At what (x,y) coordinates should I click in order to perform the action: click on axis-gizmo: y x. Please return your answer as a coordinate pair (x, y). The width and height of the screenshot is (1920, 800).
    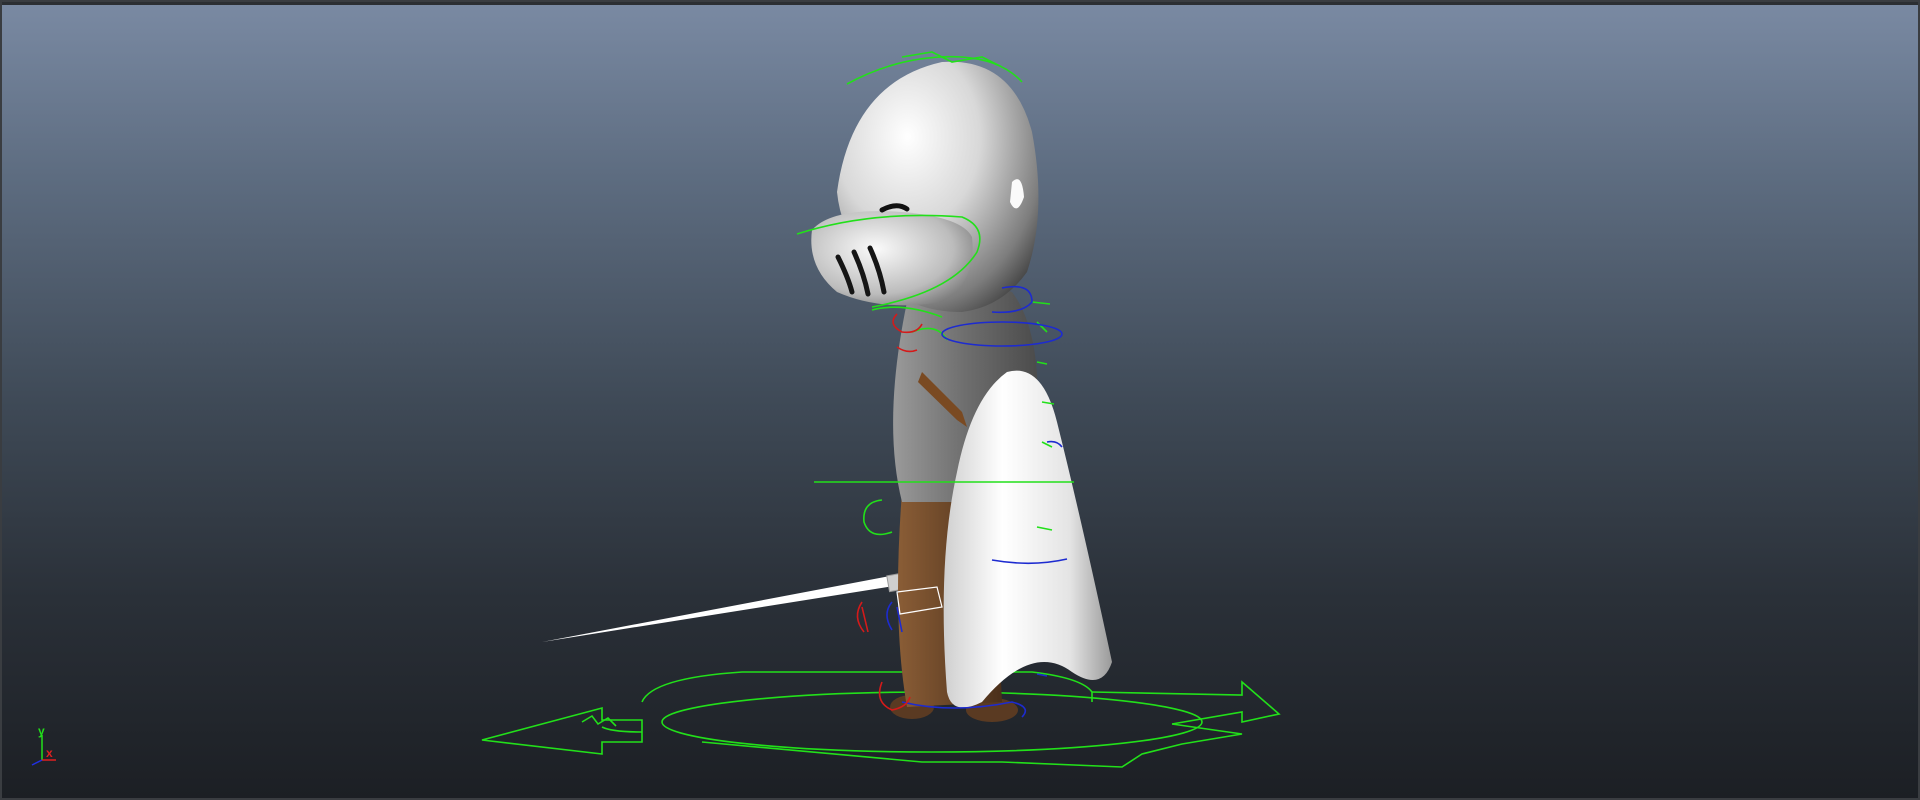
    Looking at the image, I should click on (40, 745).